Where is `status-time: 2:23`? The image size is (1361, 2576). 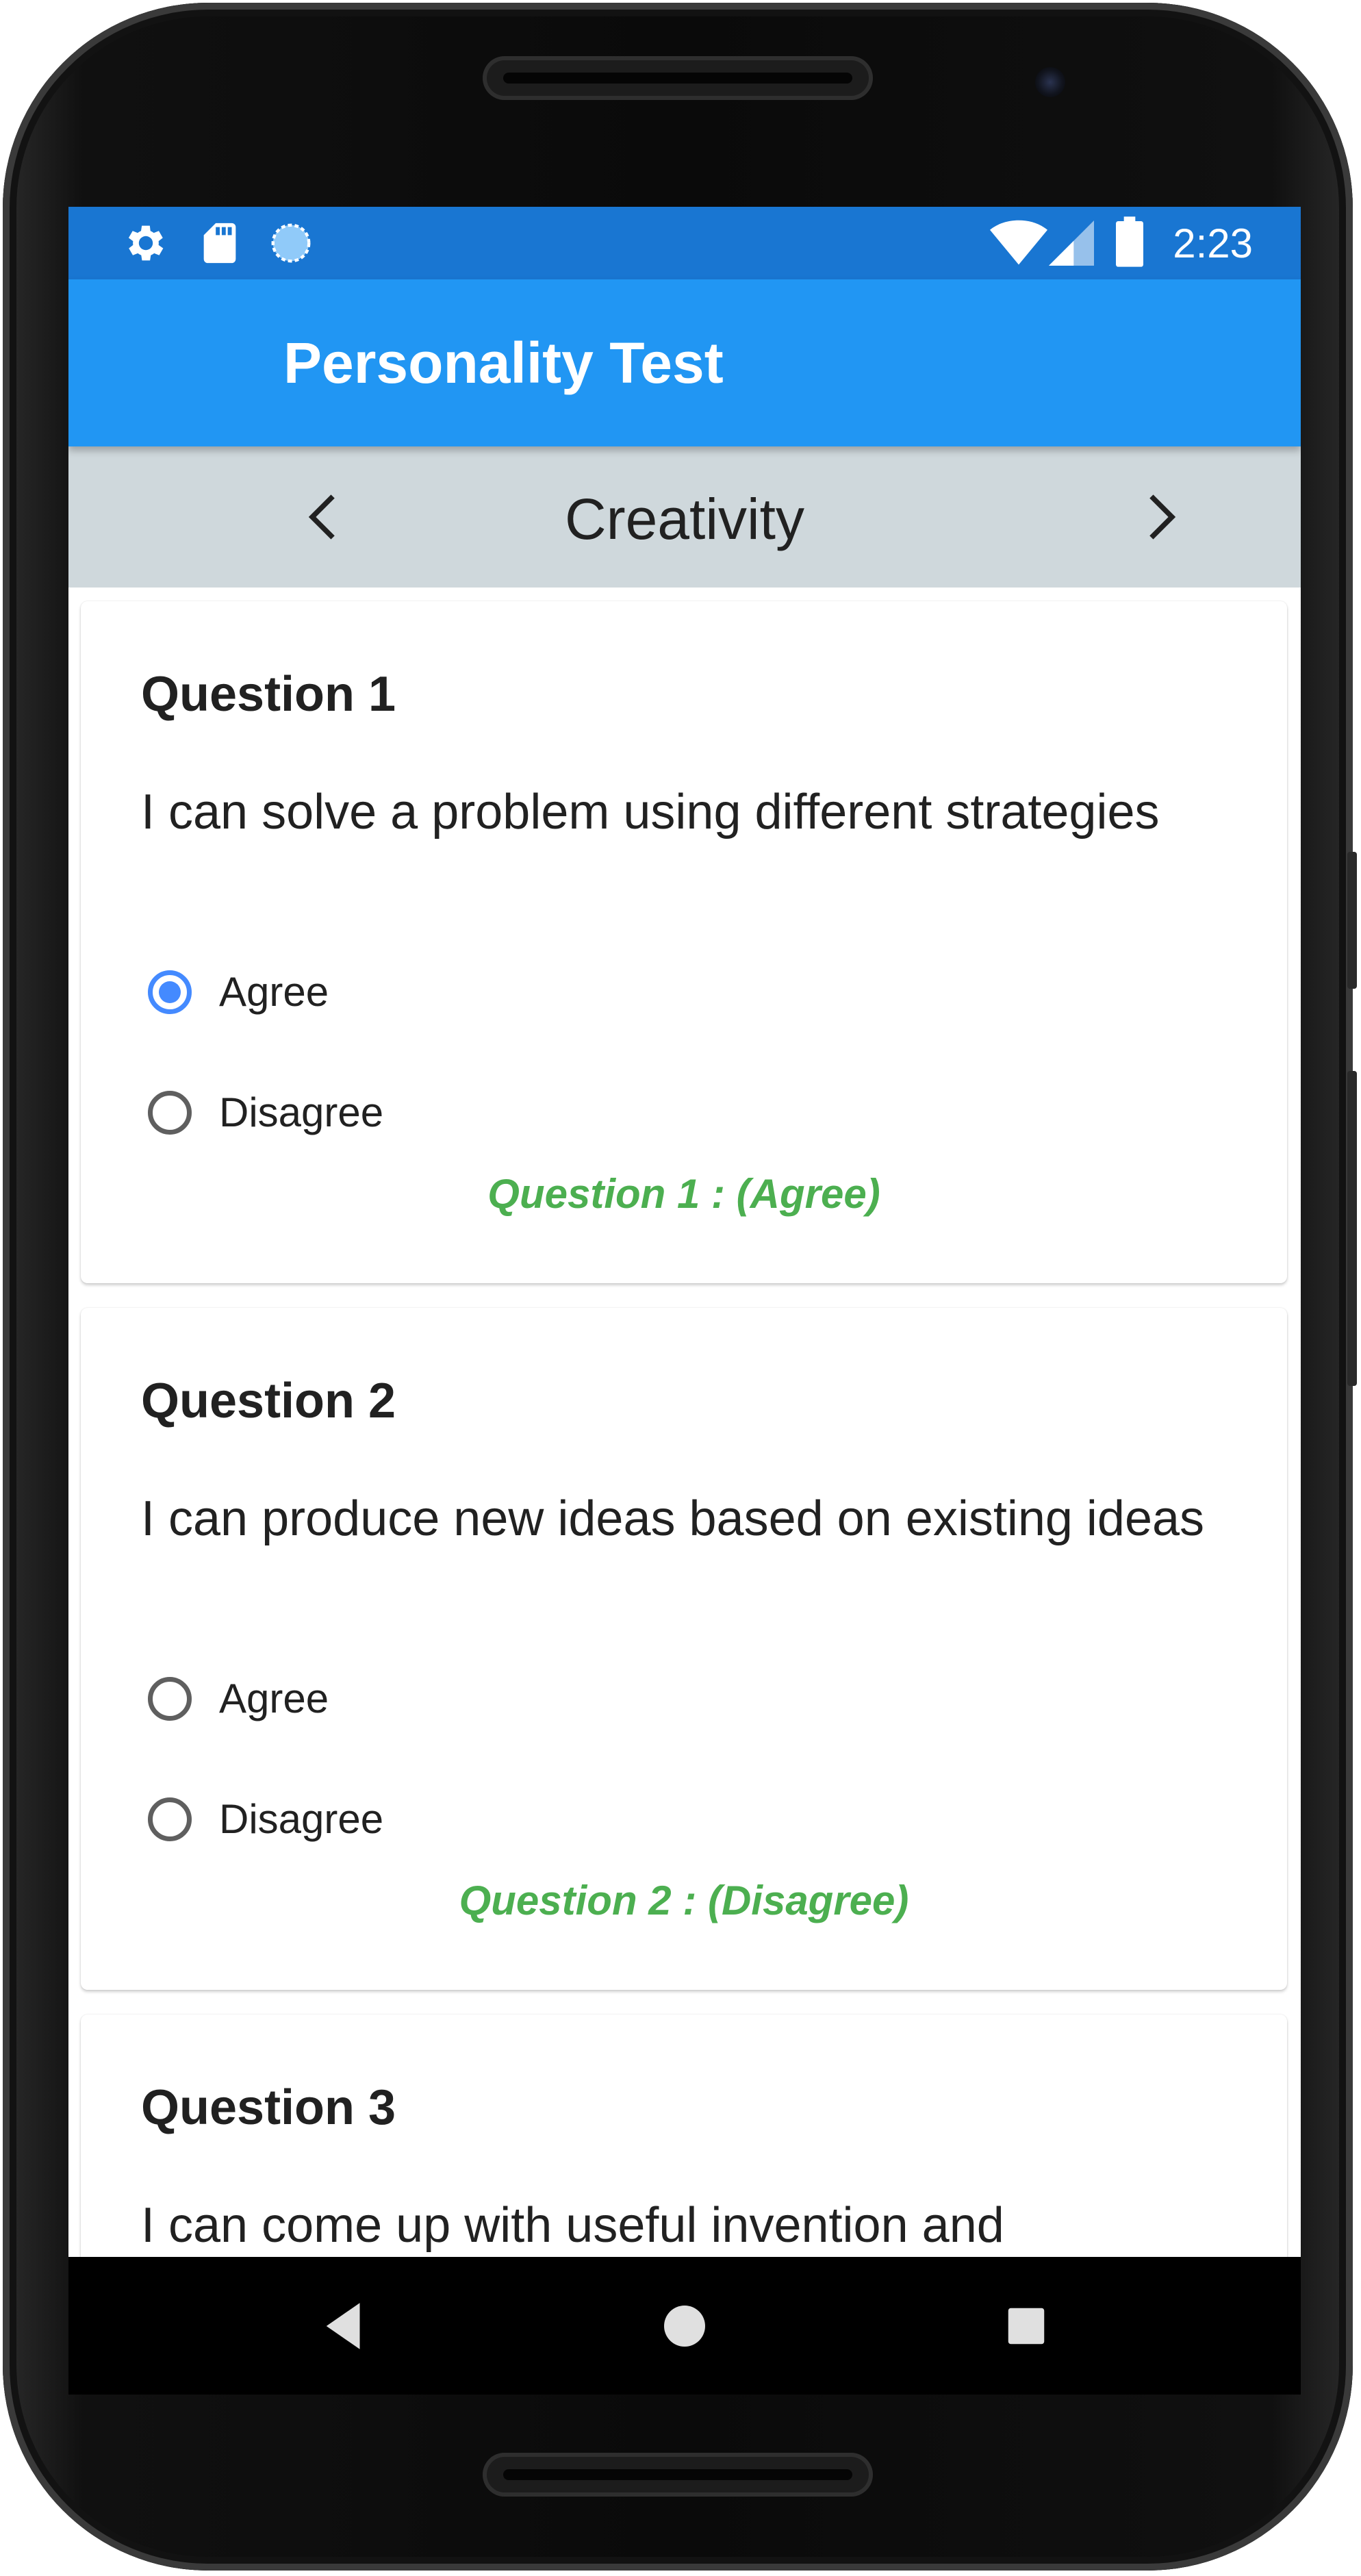 status-time: 2:23 is located at coordinates (1213, 243).